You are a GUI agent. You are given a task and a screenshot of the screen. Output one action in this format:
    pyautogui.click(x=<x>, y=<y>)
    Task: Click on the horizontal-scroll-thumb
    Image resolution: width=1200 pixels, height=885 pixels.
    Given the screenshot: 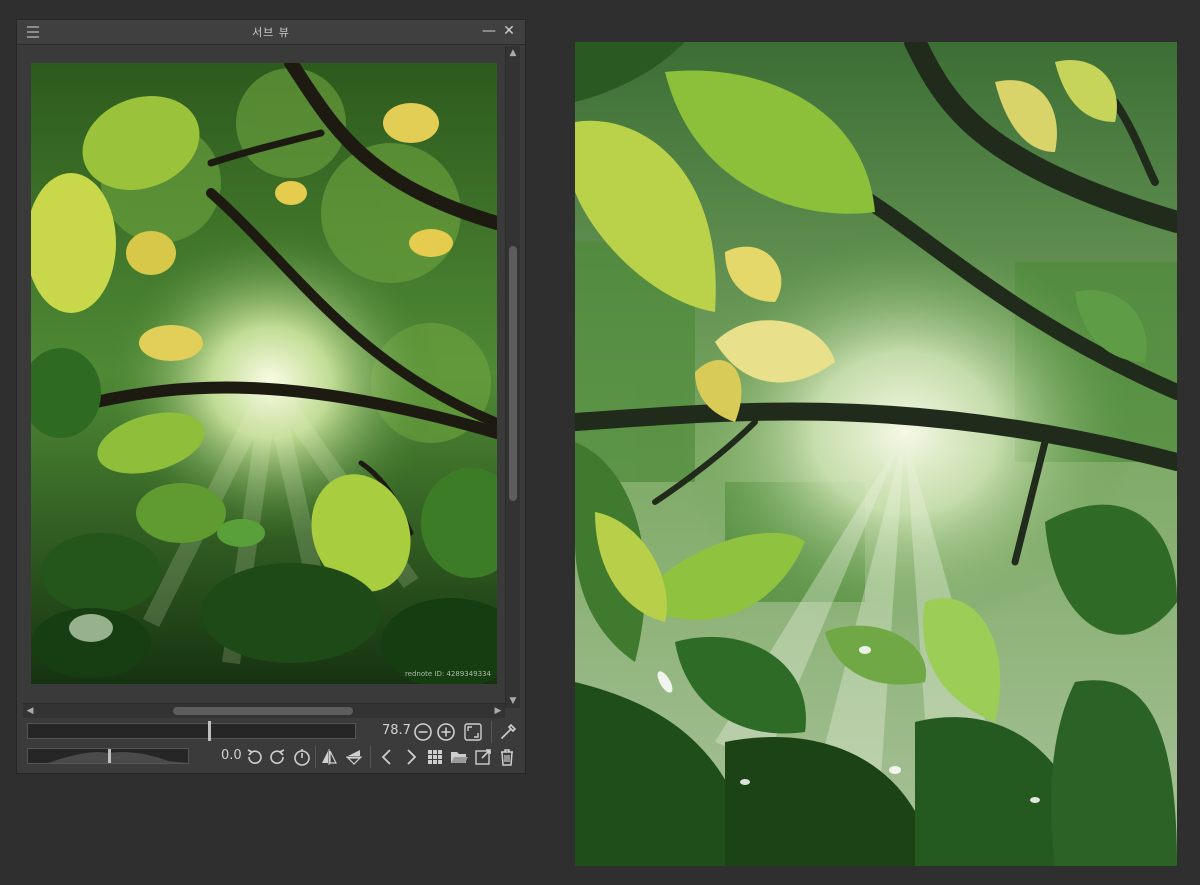 What is the action you would take?
    pyautogui.click(x=263, y=711)
    